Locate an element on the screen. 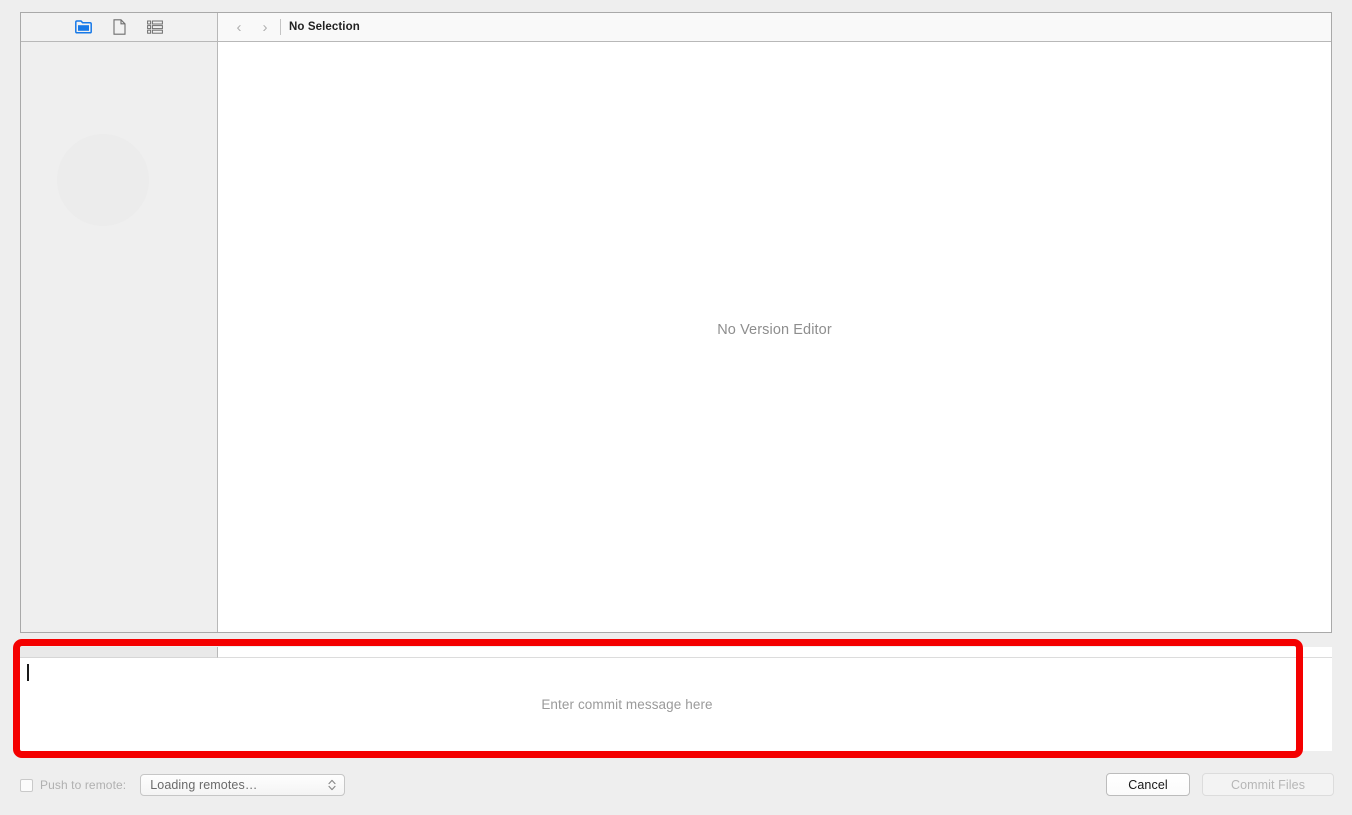 This screenshot has height=815, width=1352. list-icon is located at coordinates (155, 27).